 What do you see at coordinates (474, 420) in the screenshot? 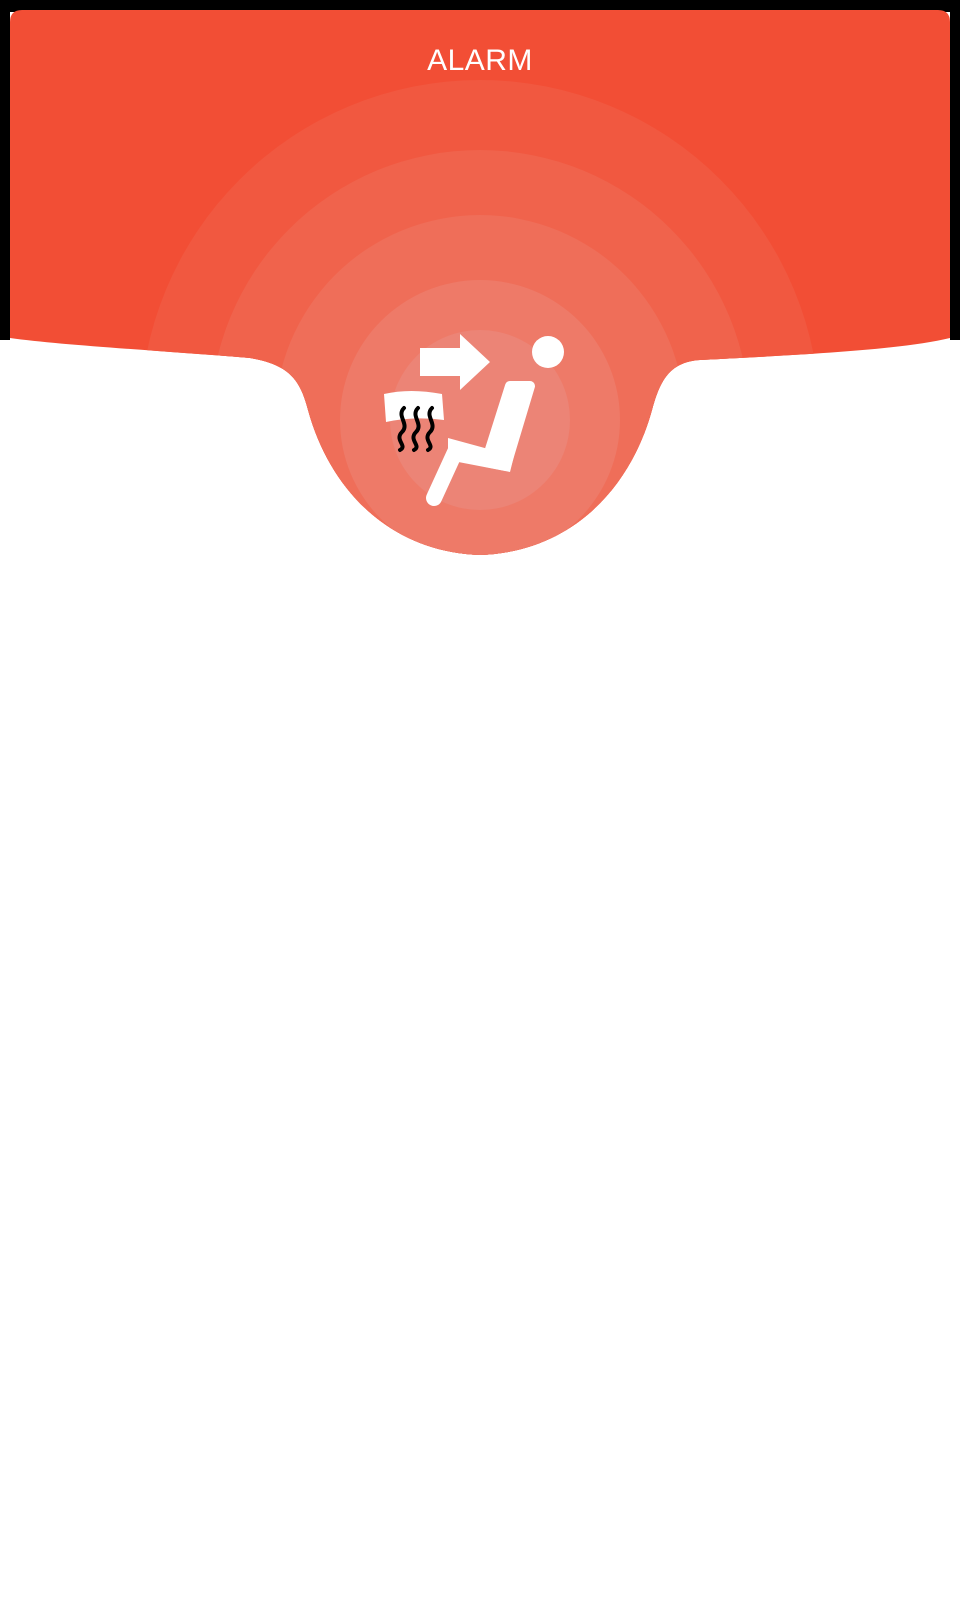
I see `seat-heater-occupant-icon` at bounding box center [474, 420].